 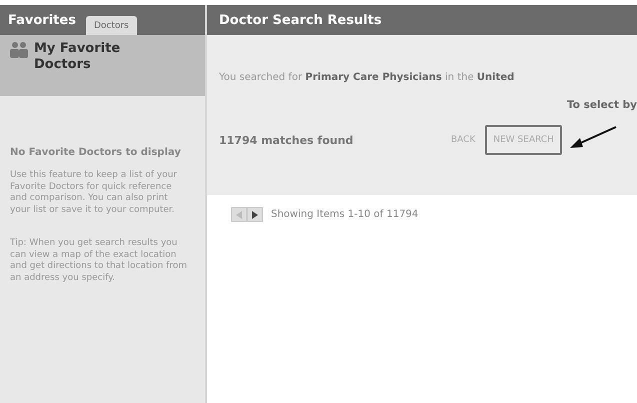 What do you see at coordinates (602, 105) in the screenshot?
I see `select-hint: To select by` at bounding box center [602, 105].